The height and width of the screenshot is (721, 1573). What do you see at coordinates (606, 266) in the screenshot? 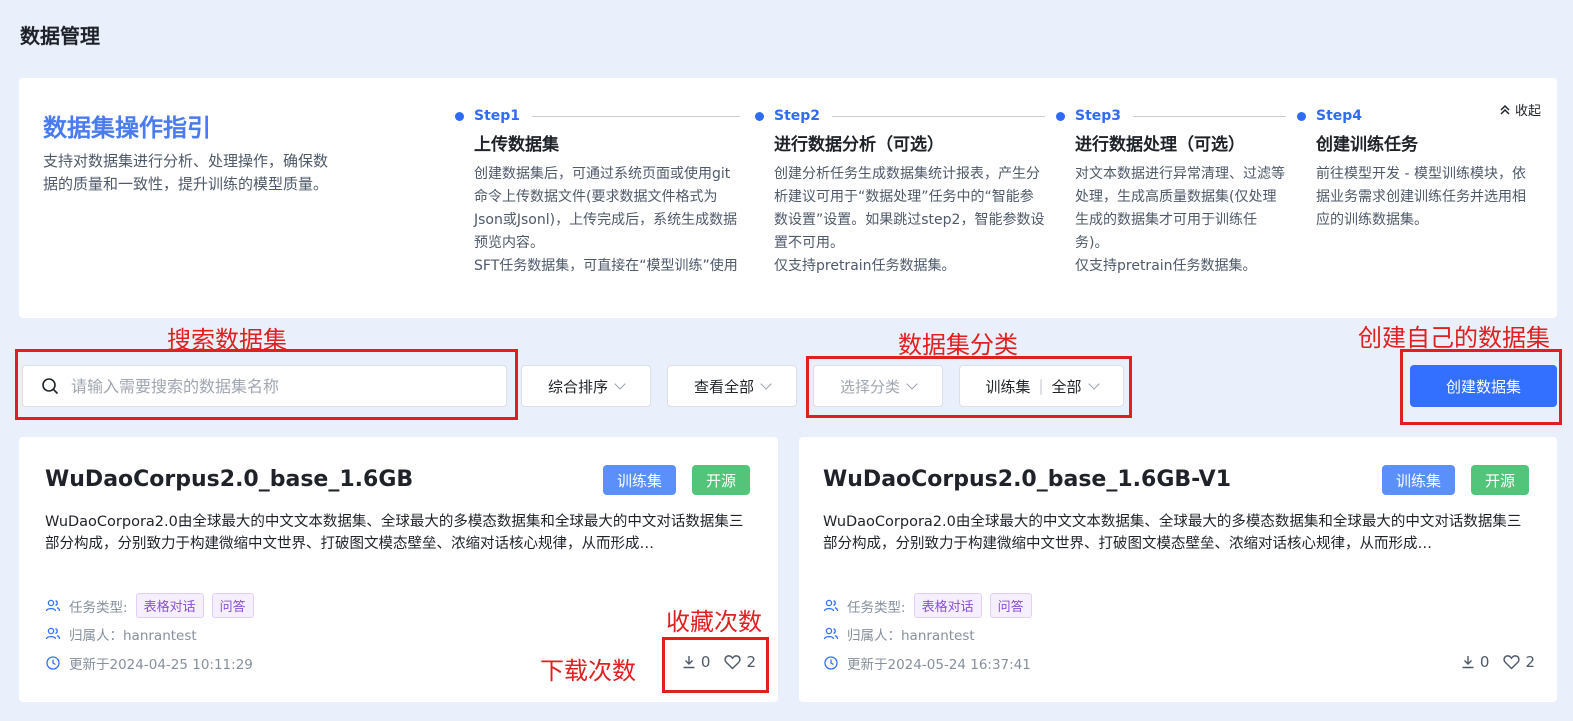
I see `step-text: SFT任务数据集，可直接在“模型训练”使用` at bounding box center [606, 266].